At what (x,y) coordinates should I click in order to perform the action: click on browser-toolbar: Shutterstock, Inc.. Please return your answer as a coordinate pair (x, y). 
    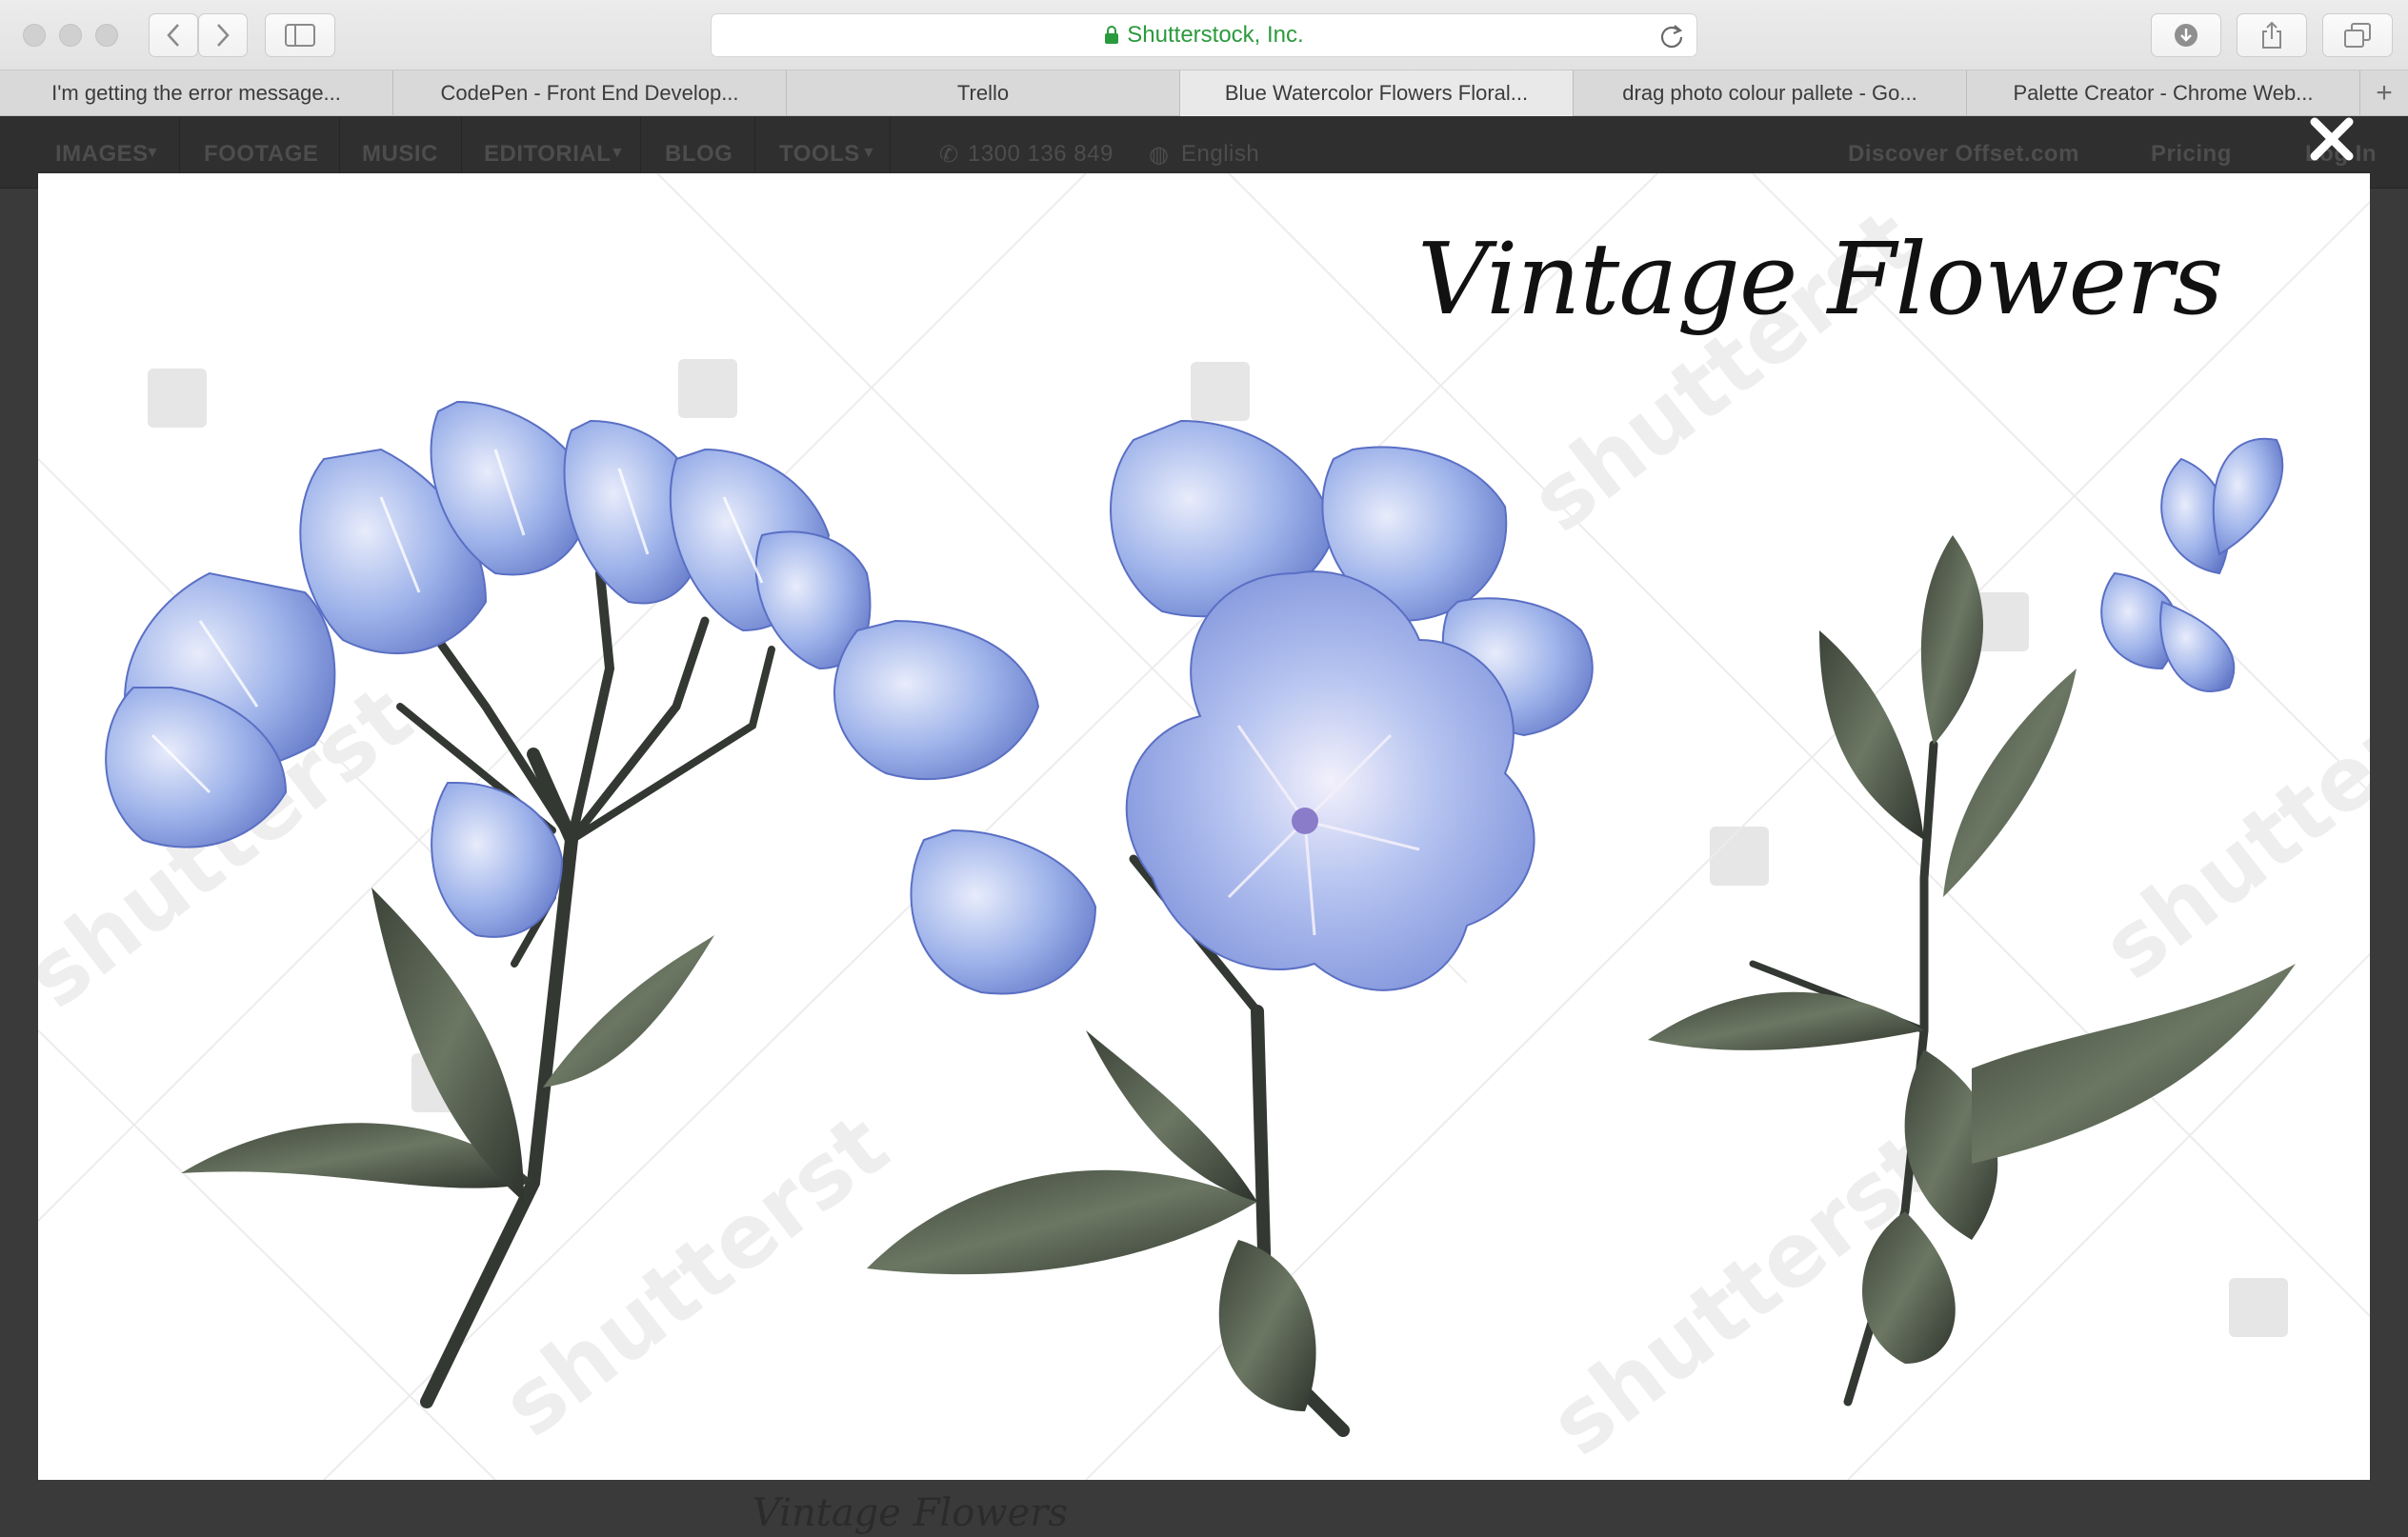
    Looking at the image, I should click on (1204, 35).